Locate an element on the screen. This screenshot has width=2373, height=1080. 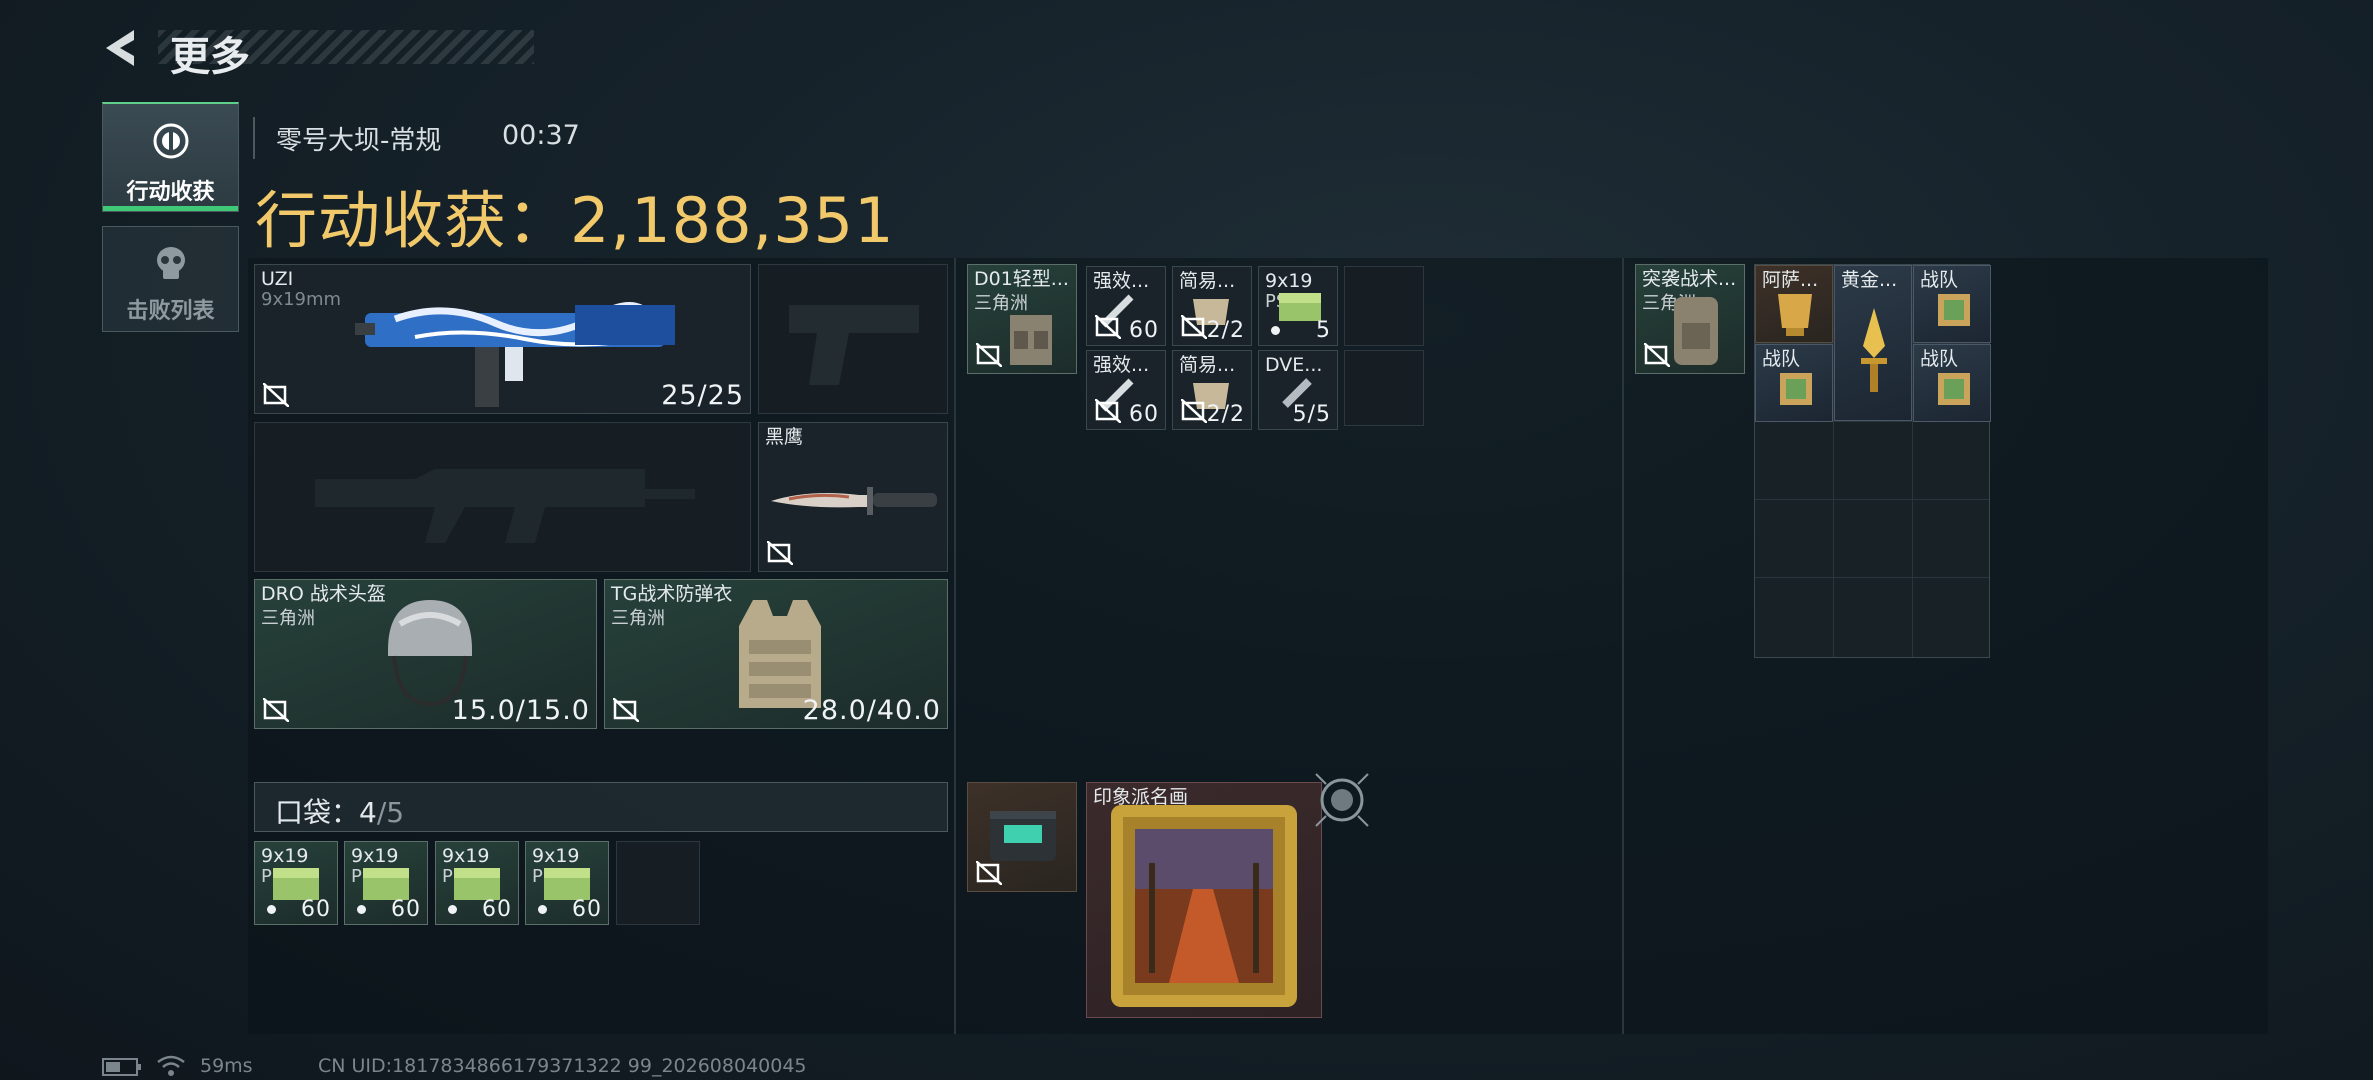
secondary-weapon-slot is located at coordinates (502, 497).